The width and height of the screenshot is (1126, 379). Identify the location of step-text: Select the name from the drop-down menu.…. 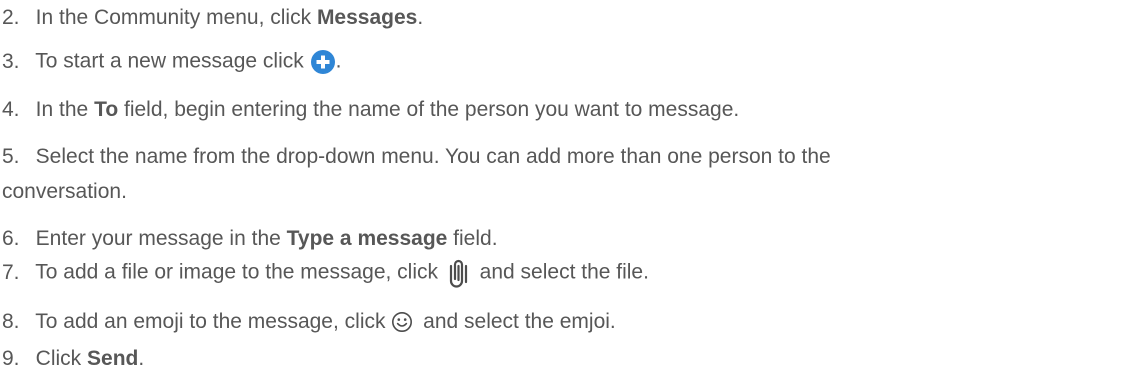
(433, 156).